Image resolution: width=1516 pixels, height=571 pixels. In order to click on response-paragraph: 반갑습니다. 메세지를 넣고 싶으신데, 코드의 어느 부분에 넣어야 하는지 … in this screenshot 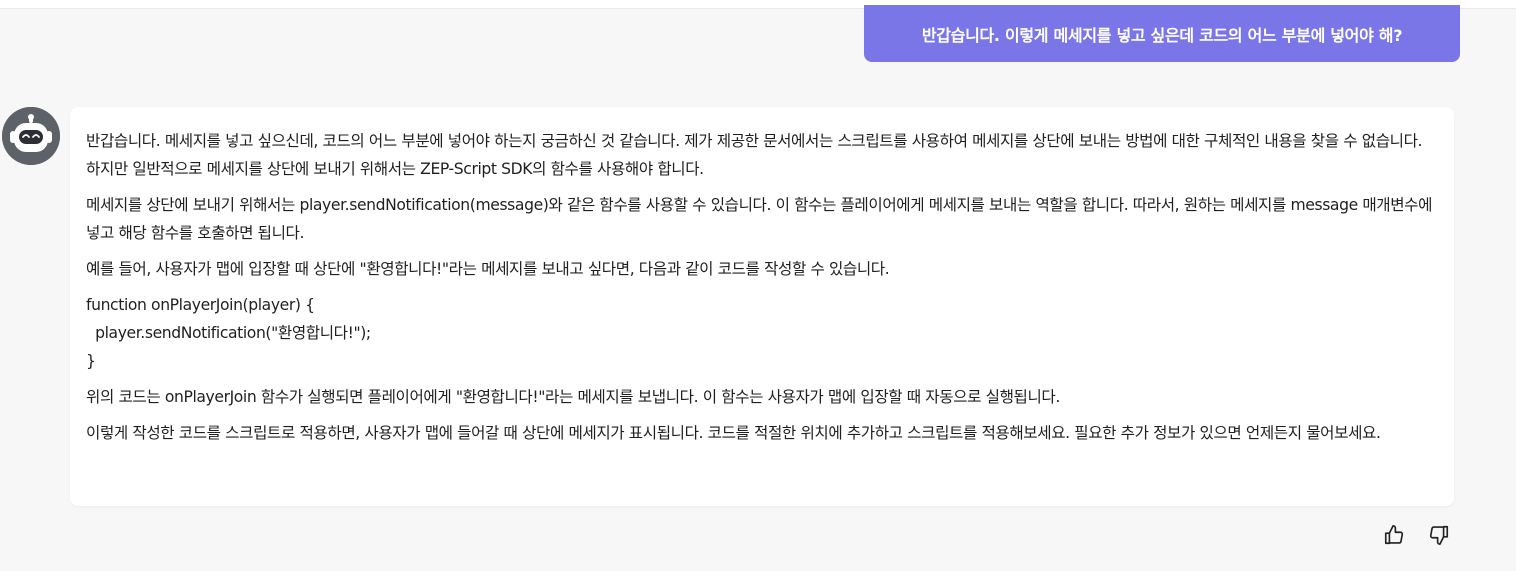, I will do `click(754, 155)`.